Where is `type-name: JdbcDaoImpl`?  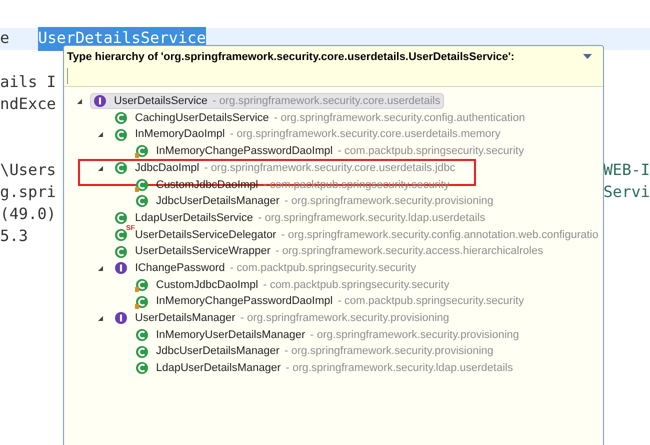
type-name: JdbcDaoImpl is located at coordinates (167, 168).